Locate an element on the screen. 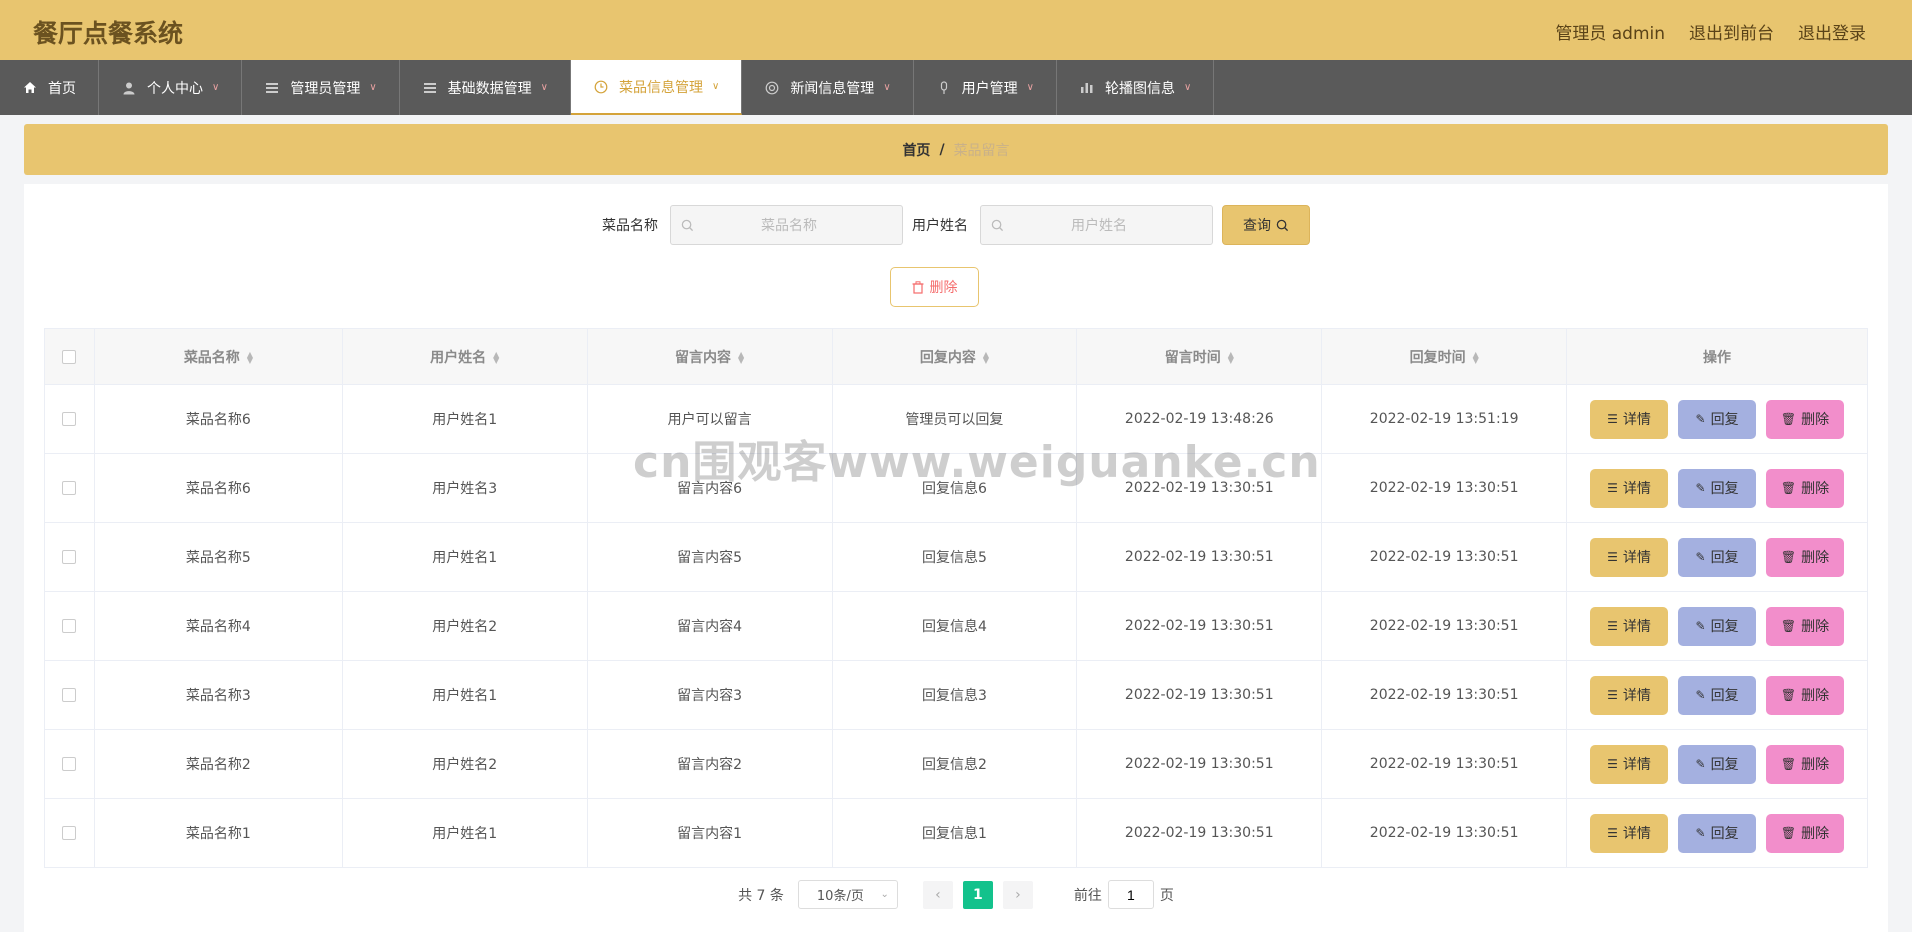  table-cell: 用户姓名1 is located at coordinates (464, 833).